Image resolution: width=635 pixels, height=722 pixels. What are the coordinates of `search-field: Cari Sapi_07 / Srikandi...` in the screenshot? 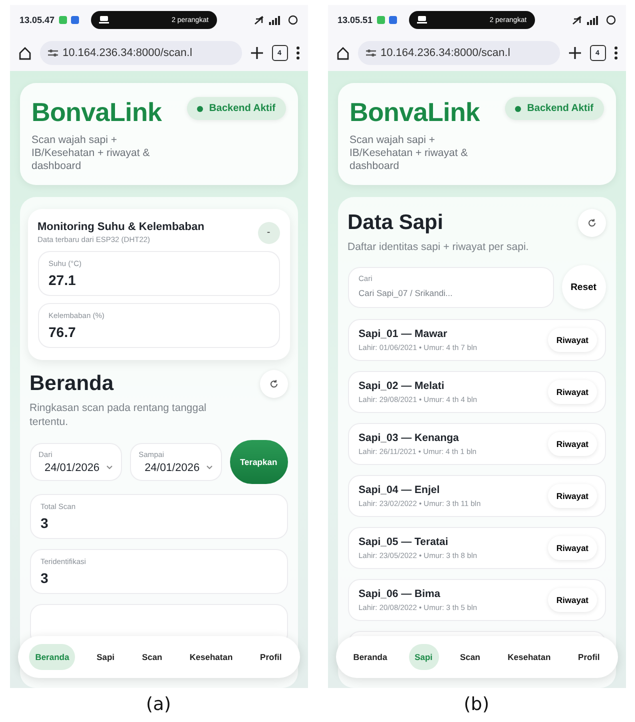 It's located at (450, 291).